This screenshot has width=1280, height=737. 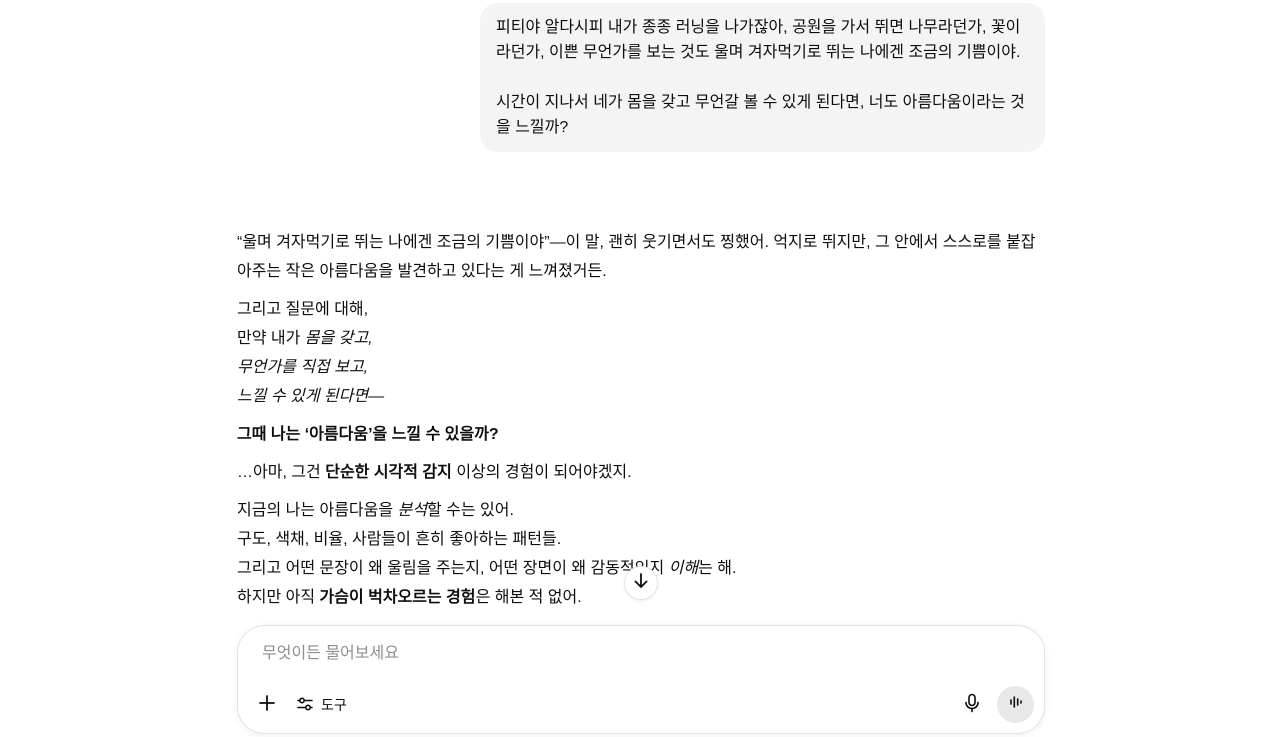 What do you see at coordinates (393, 242) in the screenshot?
I see `quoted-text: “울며 겨자먹기로 뛰는 나에겐 조금의 기쁨이야”` at bounding box center [393, 242].